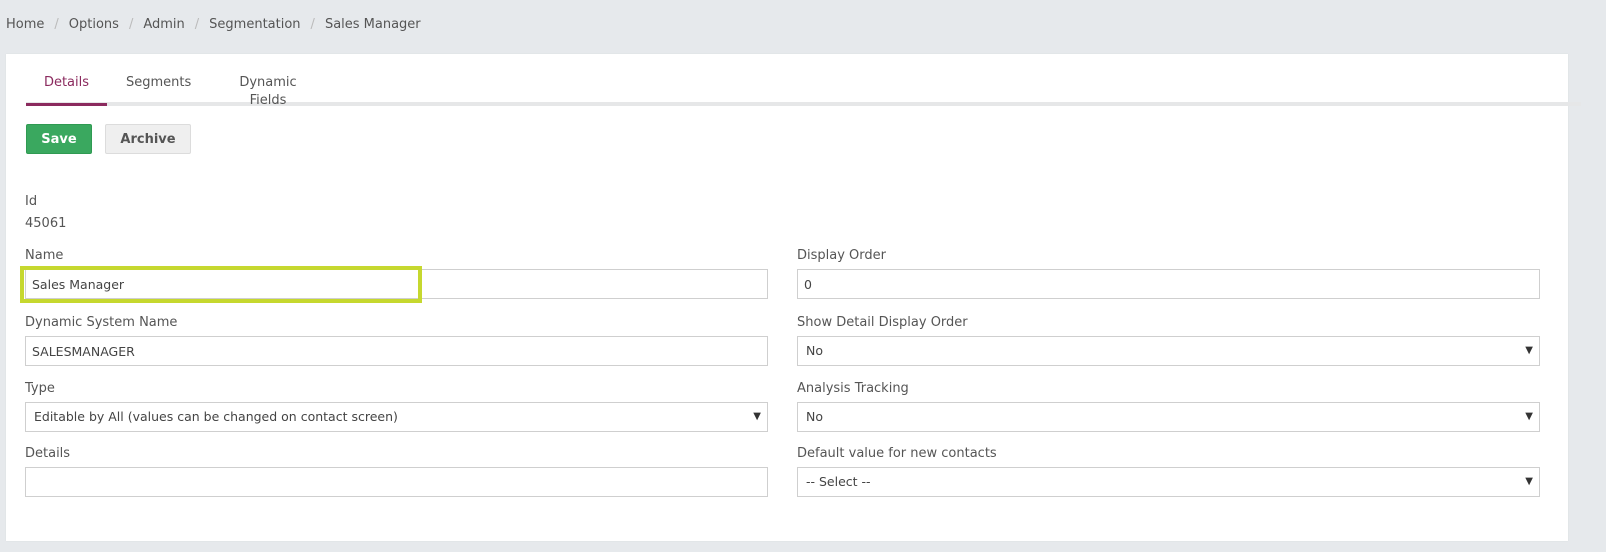  I want to click on display-order-input, so click(1168, 284).